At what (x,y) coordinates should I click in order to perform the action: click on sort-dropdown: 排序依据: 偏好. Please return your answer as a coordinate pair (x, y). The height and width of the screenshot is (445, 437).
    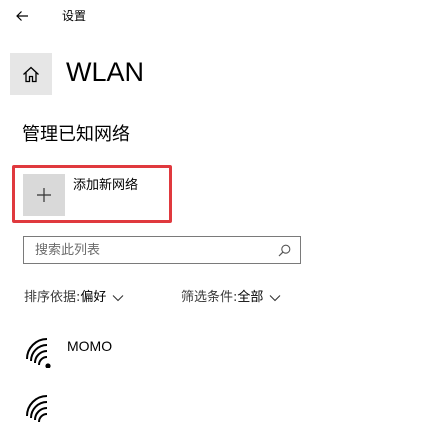
    Looking at the image, I should click on (74, 298).